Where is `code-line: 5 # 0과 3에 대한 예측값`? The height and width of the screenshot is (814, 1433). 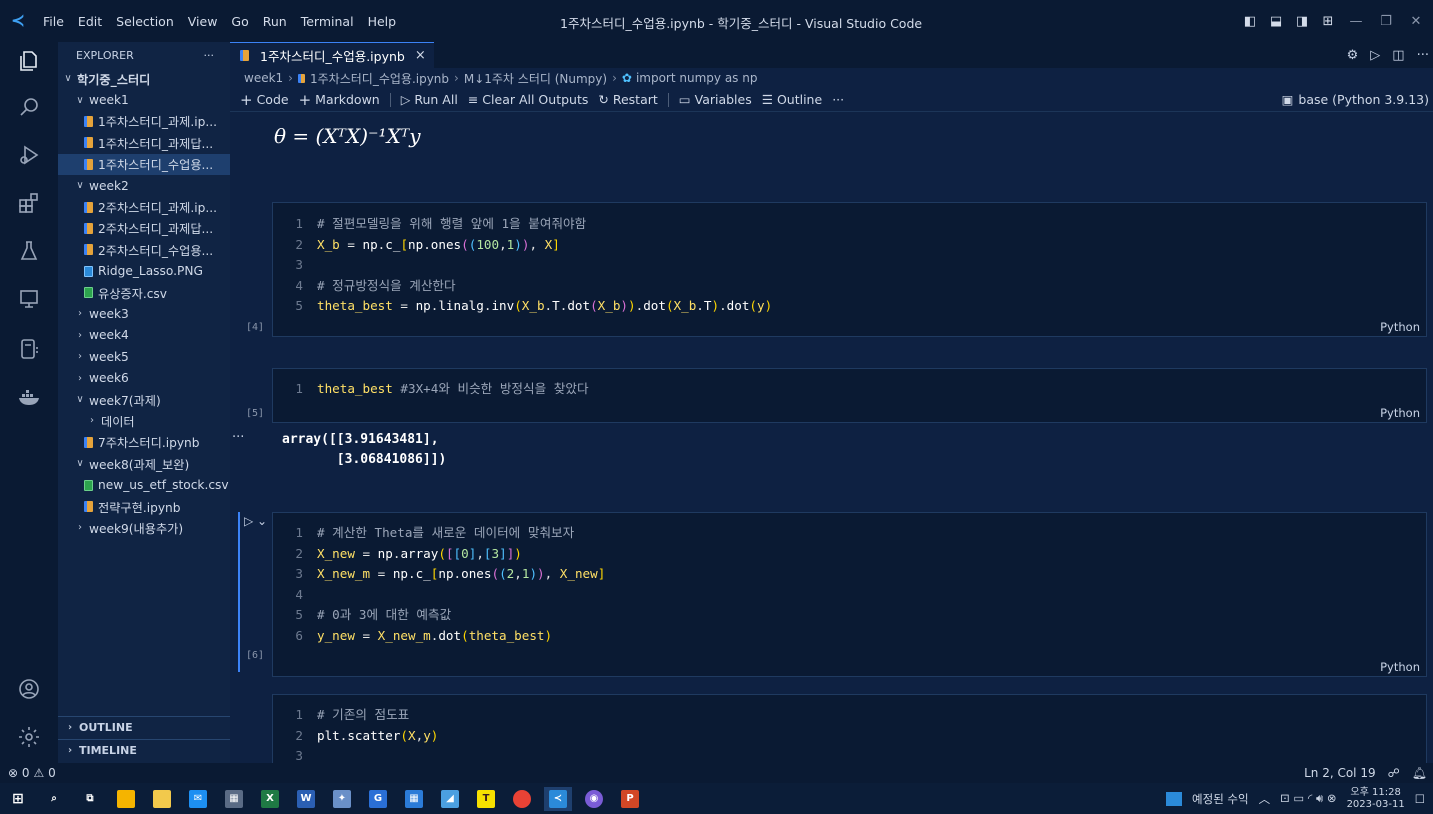 code-line: 5 # 0과 3에 대한 예측값 is located at coordinates (849, 615).